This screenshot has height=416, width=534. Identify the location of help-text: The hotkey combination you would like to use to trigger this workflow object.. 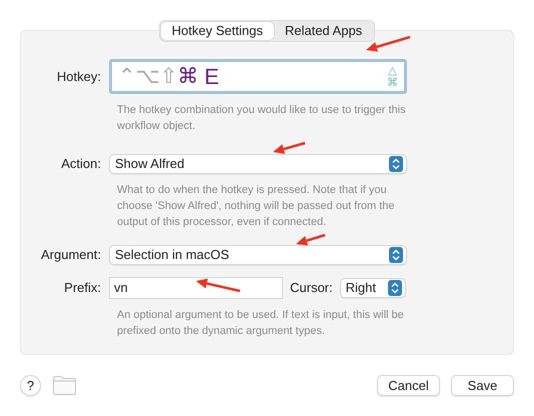
(262, 118).